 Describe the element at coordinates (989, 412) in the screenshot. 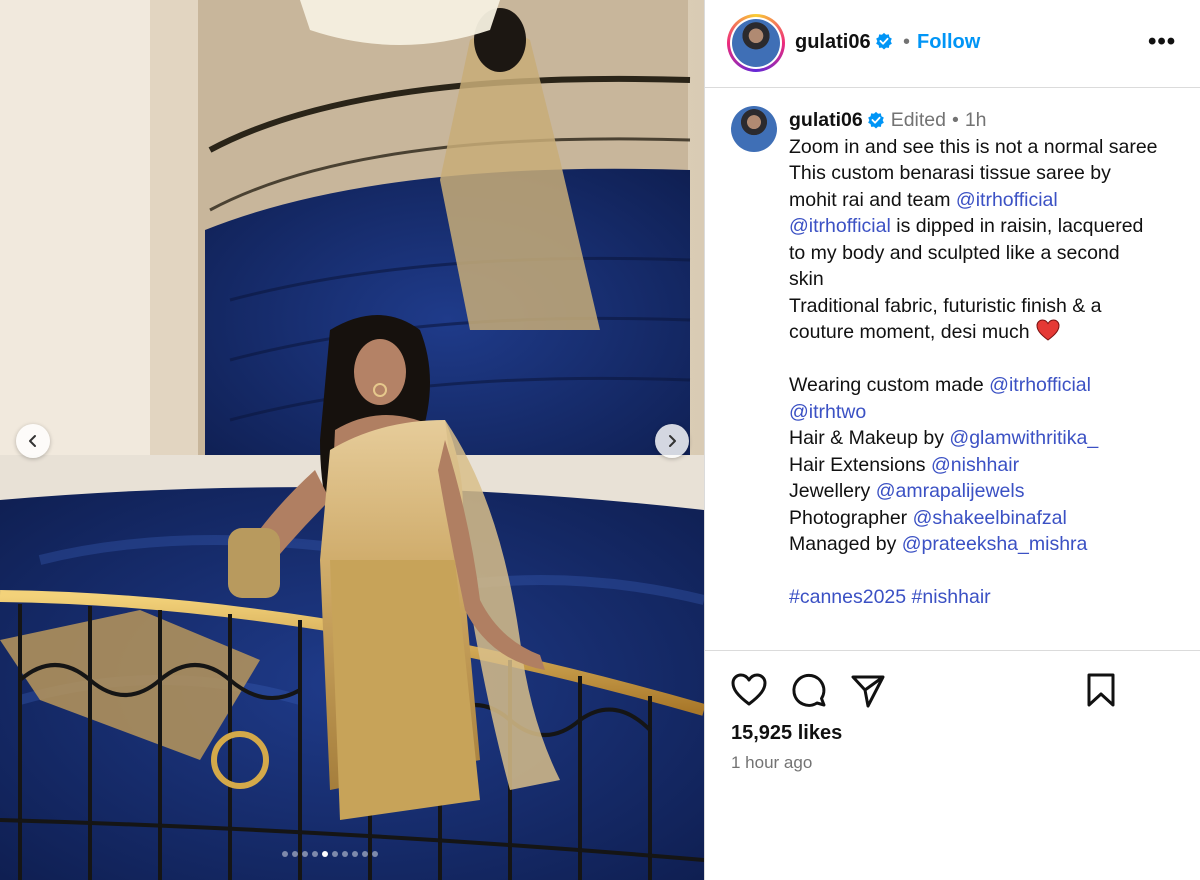

I see `caption-line: @itrhtwo` at that location.